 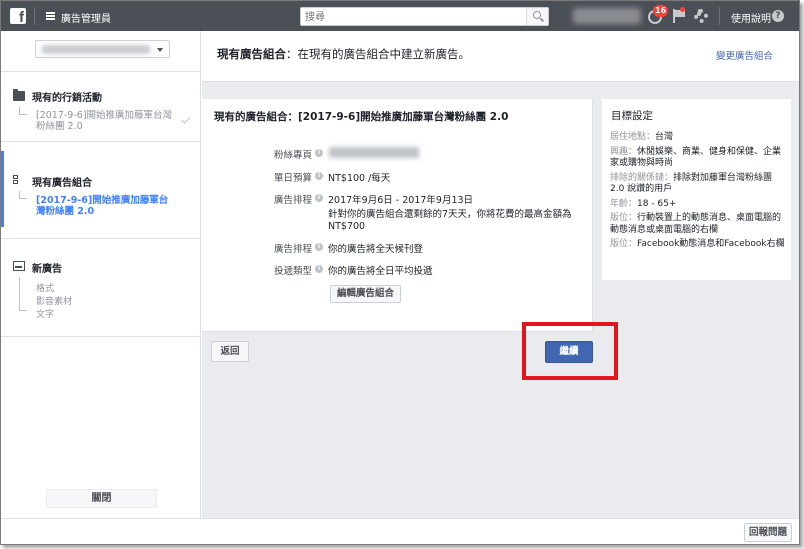 I want to click on sidebar-section-campaign: 現有的行銷活動, so click(x=67, y=96).